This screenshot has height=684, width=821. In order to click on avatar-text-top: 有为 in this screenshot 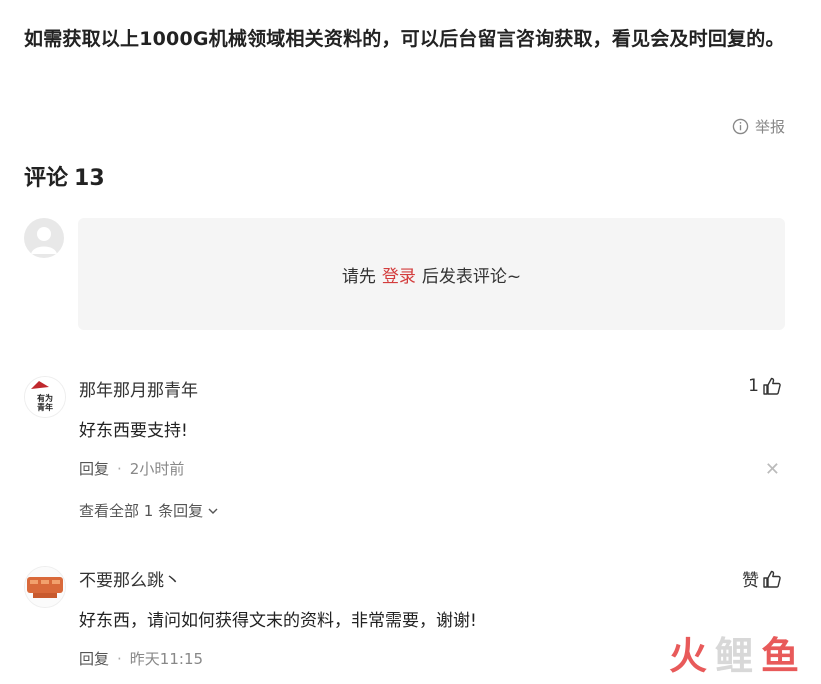, I will do `click(45, 398)`.